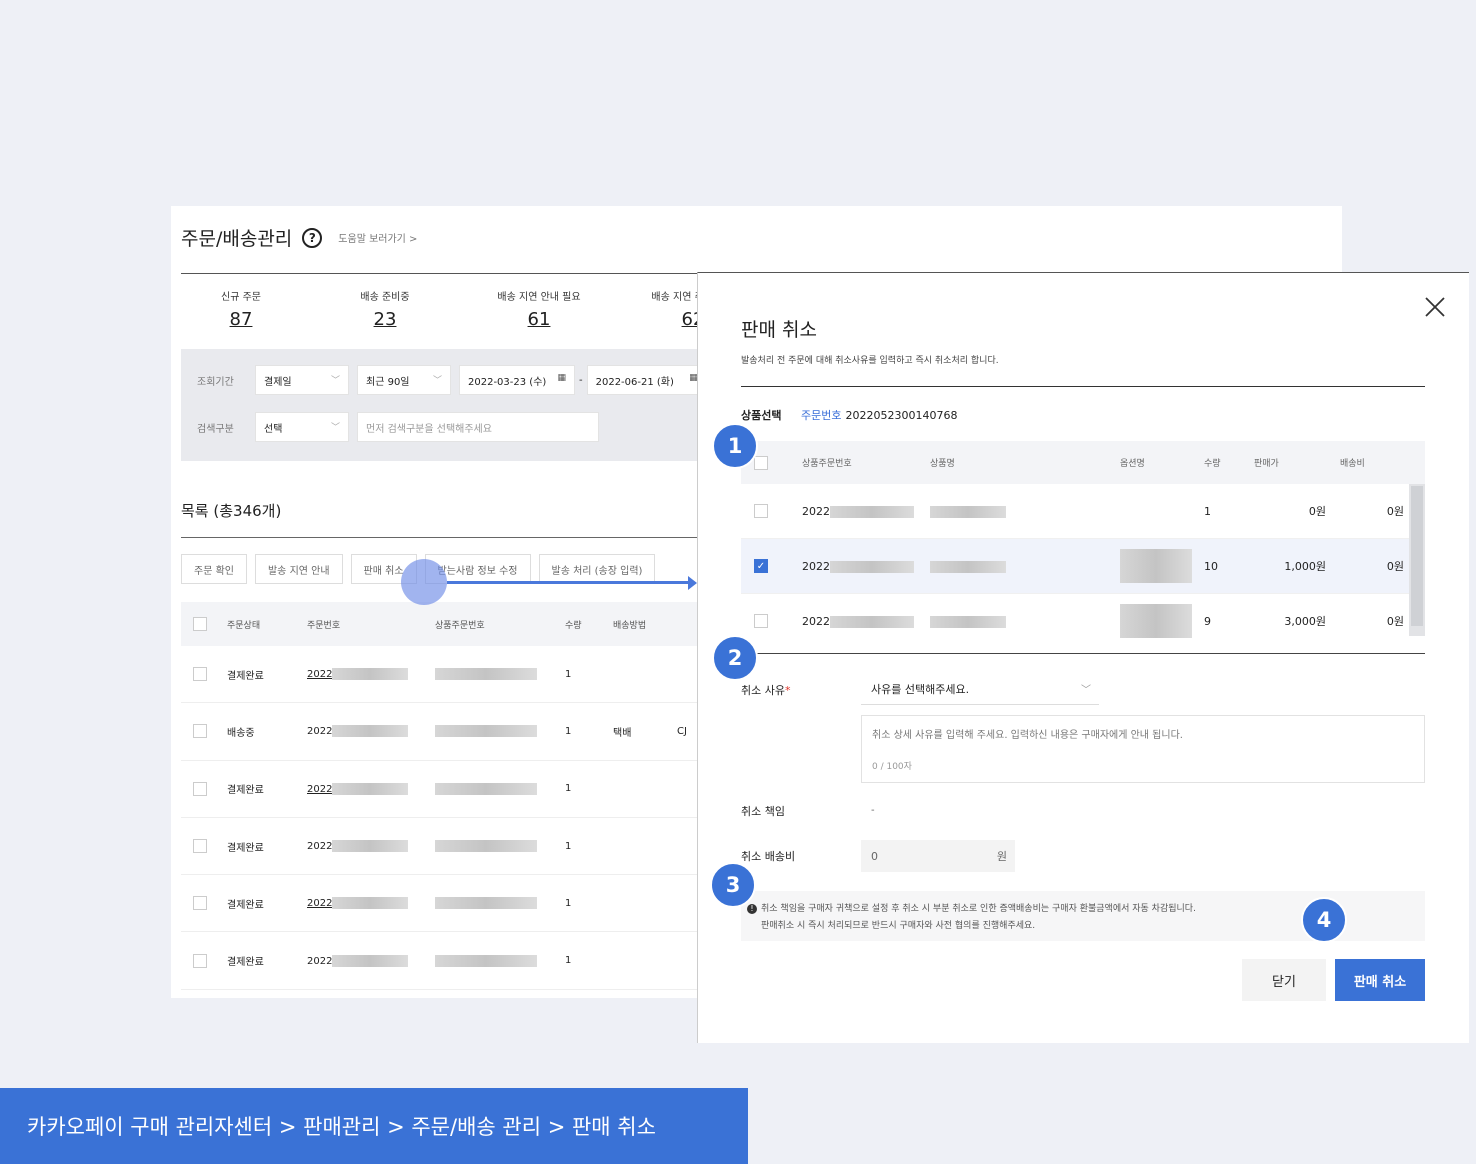 This screenshot has height=1164, width=1476. Describe the element at coordinates (237, 239) in the screenshot. I see `page-title: 주문/배송관리` at that location.